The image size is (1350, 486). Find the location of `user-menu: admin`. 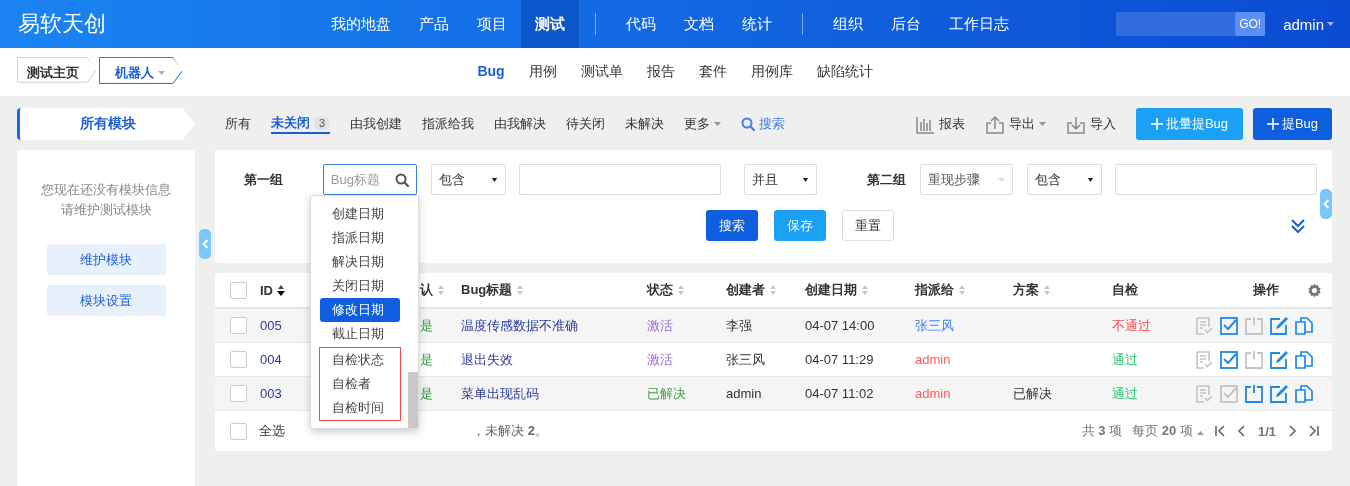

user-menu: admin is located at coordinates (1307, 24).